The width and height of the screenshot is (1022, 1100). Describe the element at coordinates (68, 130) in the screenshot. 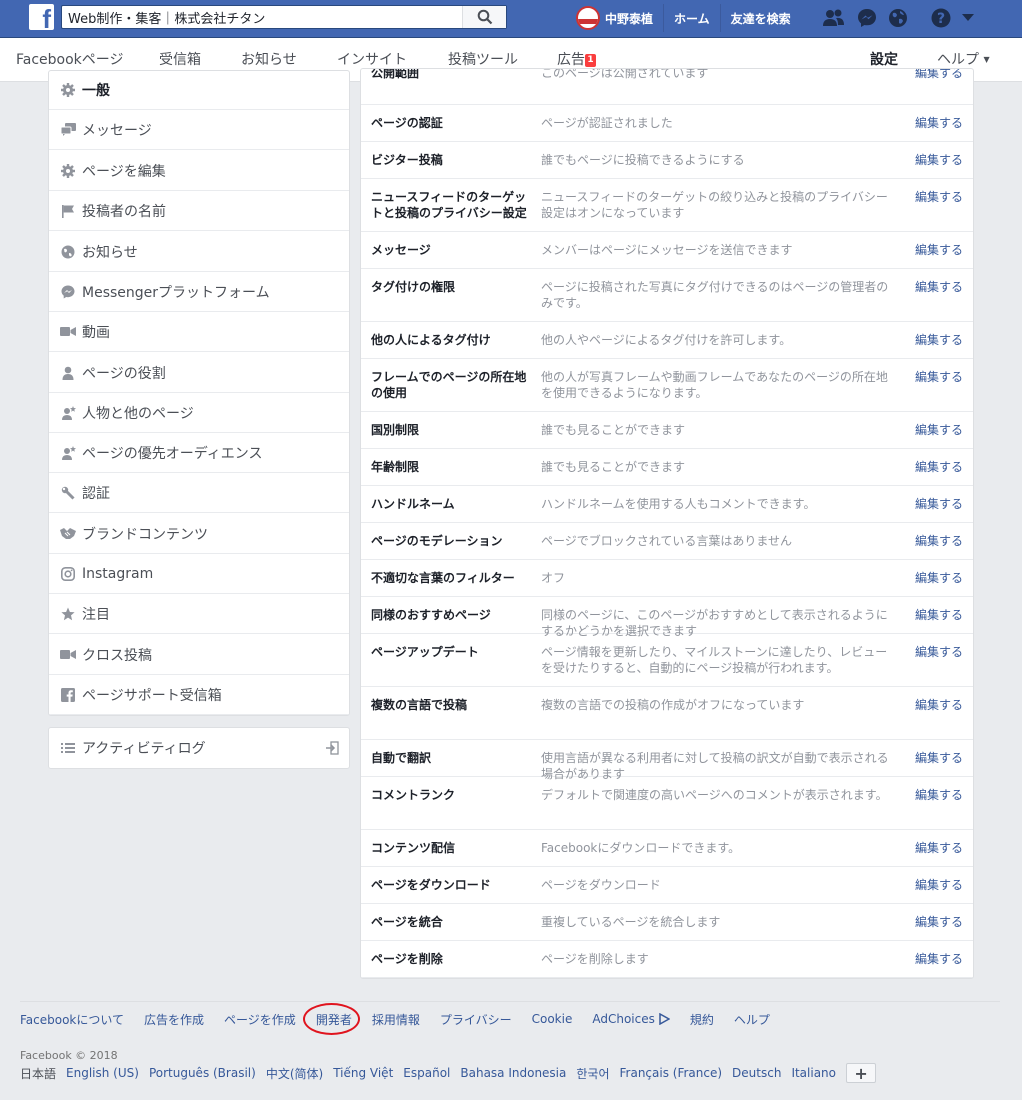

I see `chat-bubbles-icon` at that location.